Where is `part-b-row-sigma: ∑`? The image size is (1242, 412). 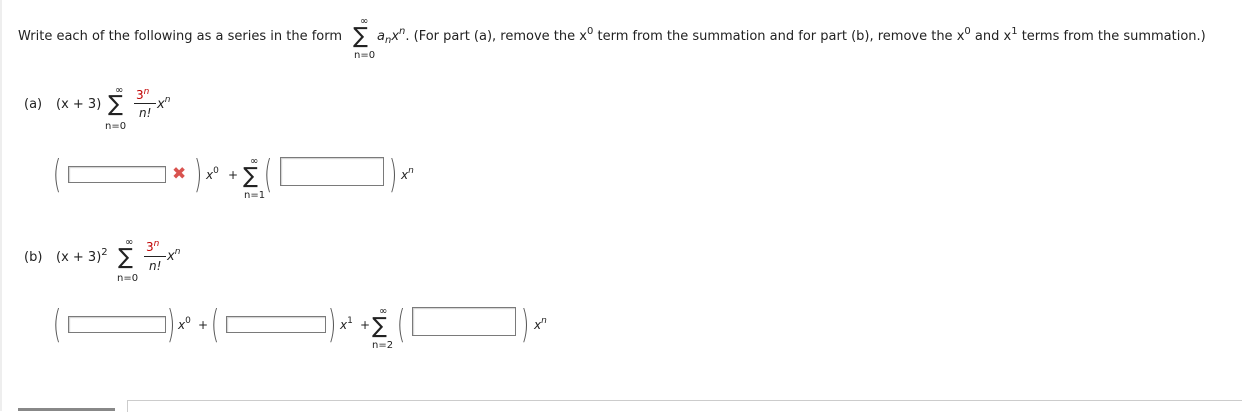
part-b-row-sigma: ∑ is located at coordinates (379, 326).